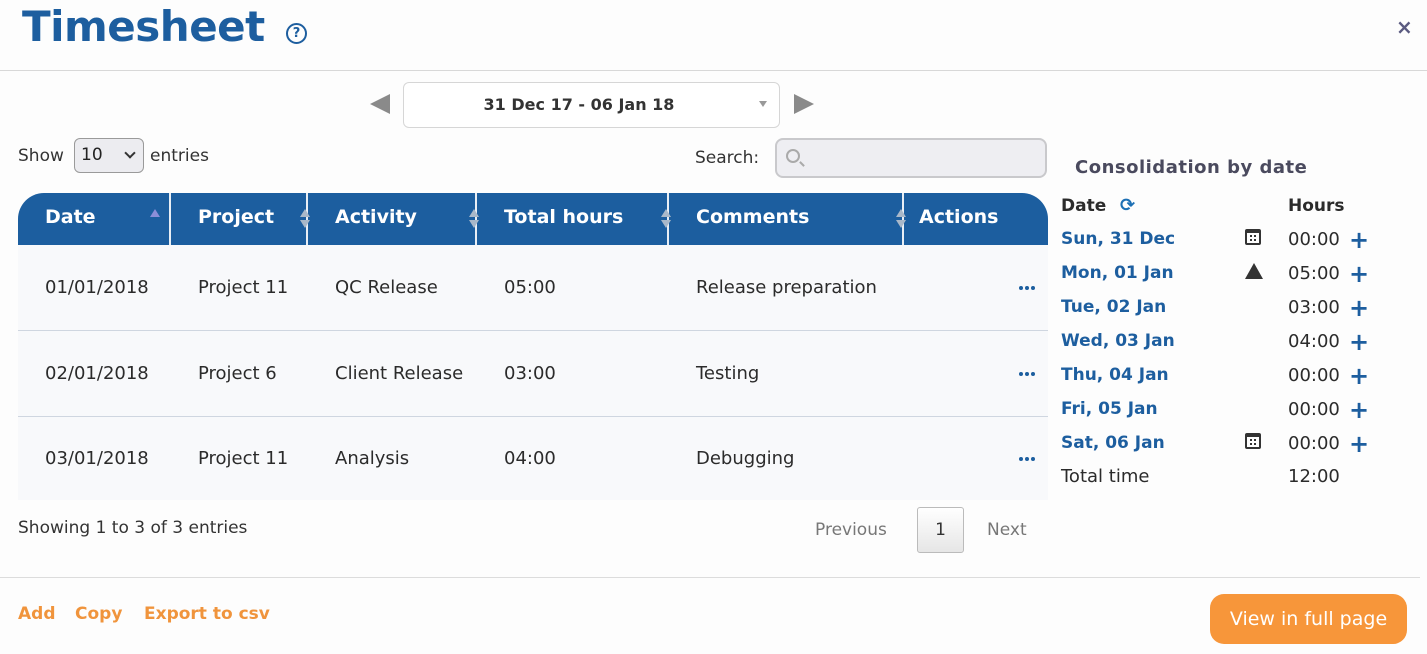 The width and height of the screenshot is (1427, 654). What do you see at coordinates (240, 219) in the screenshot?
I see `column-header-project: Project` at bounding box center [240, 219].